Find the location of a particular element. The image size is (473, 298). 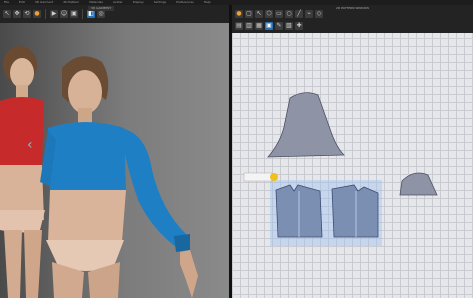

avatar-icon: ☺ is located at coordinates (64, 14).